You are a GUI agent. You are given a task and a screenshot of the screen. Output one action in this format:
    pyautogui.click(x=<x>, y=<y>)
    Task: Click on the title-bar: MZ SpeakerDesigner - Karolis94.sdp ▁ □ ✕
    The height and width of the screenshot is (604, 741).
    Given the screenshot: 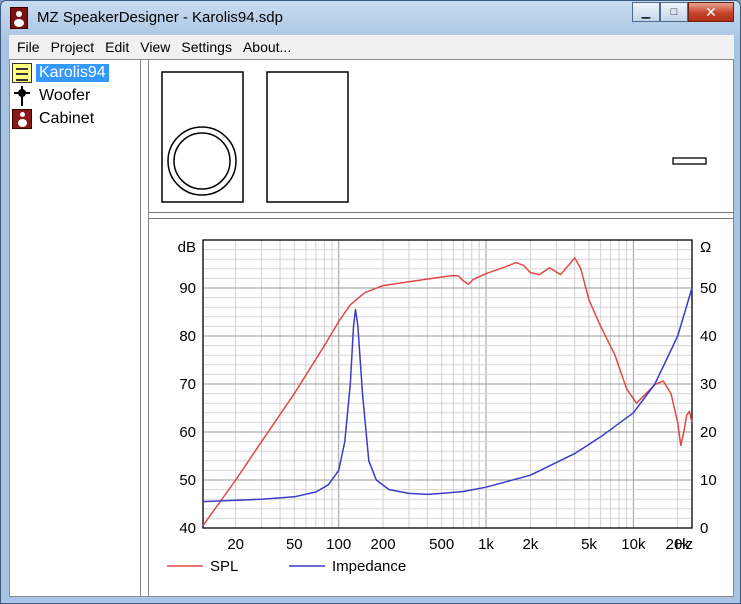 What is the action you would take?
    pyautogui.click(x=370, y=18)
    